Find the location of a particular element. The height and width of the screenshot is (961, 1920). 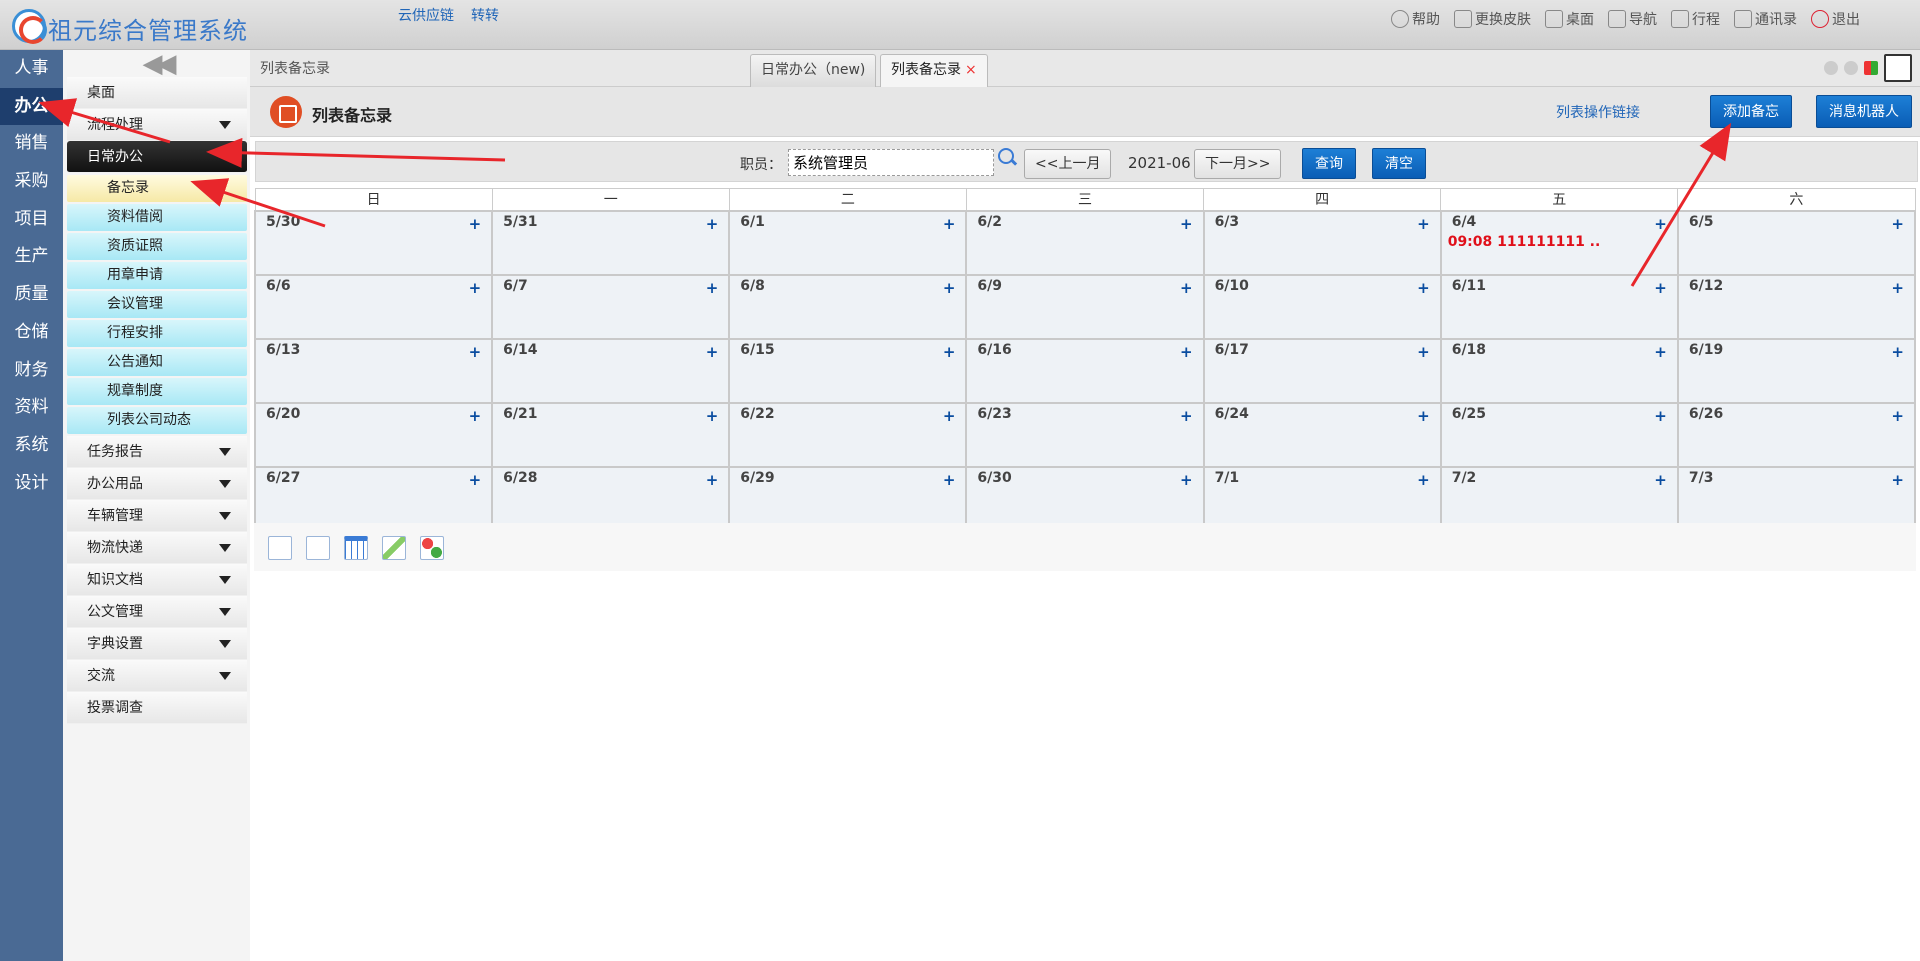

calendar-day-cell: 6/29 + is located at coordinates (848, 498).